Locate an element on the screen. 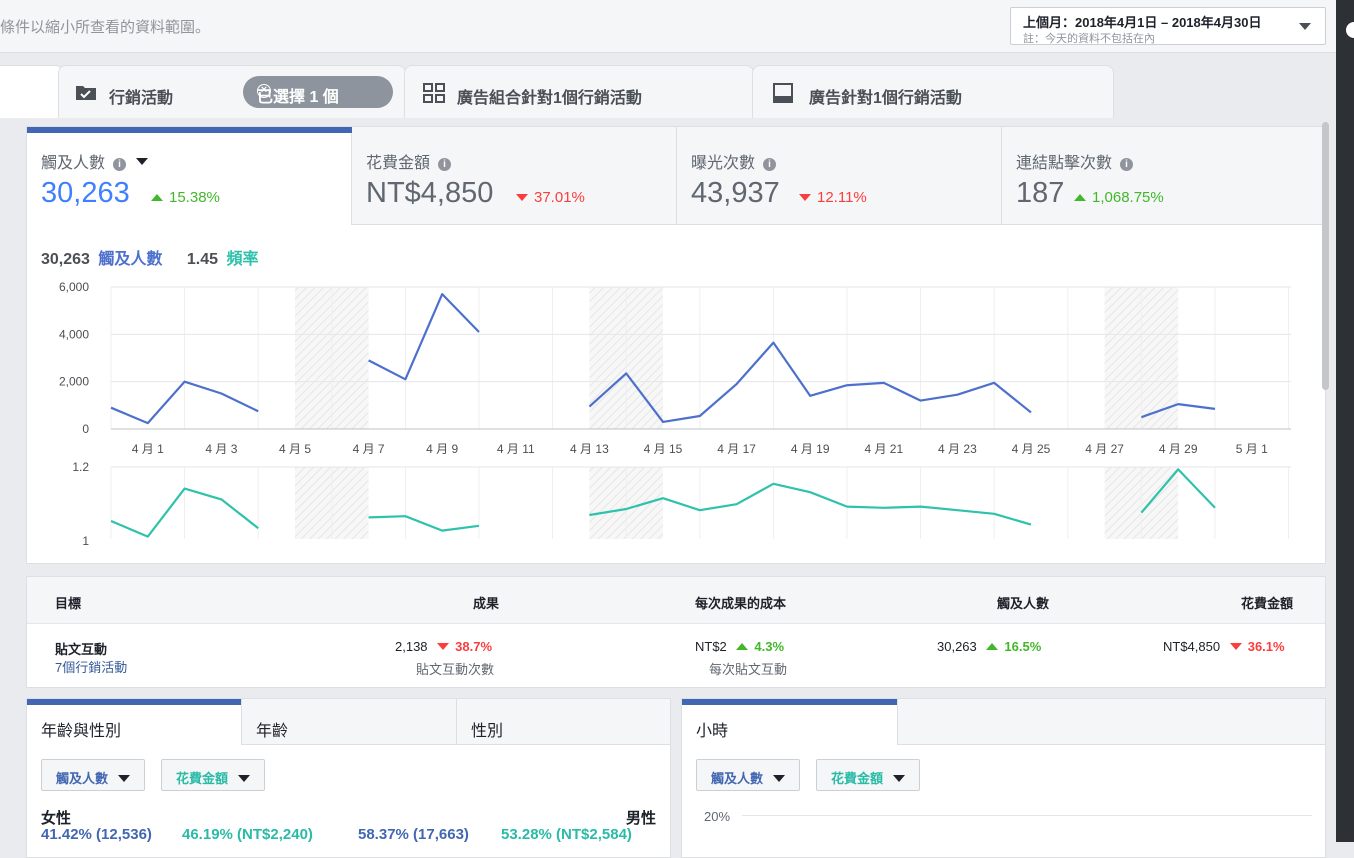 The height and width of the screenshot is (858, 1354). ad-icon is located at coordinates (783, 93).